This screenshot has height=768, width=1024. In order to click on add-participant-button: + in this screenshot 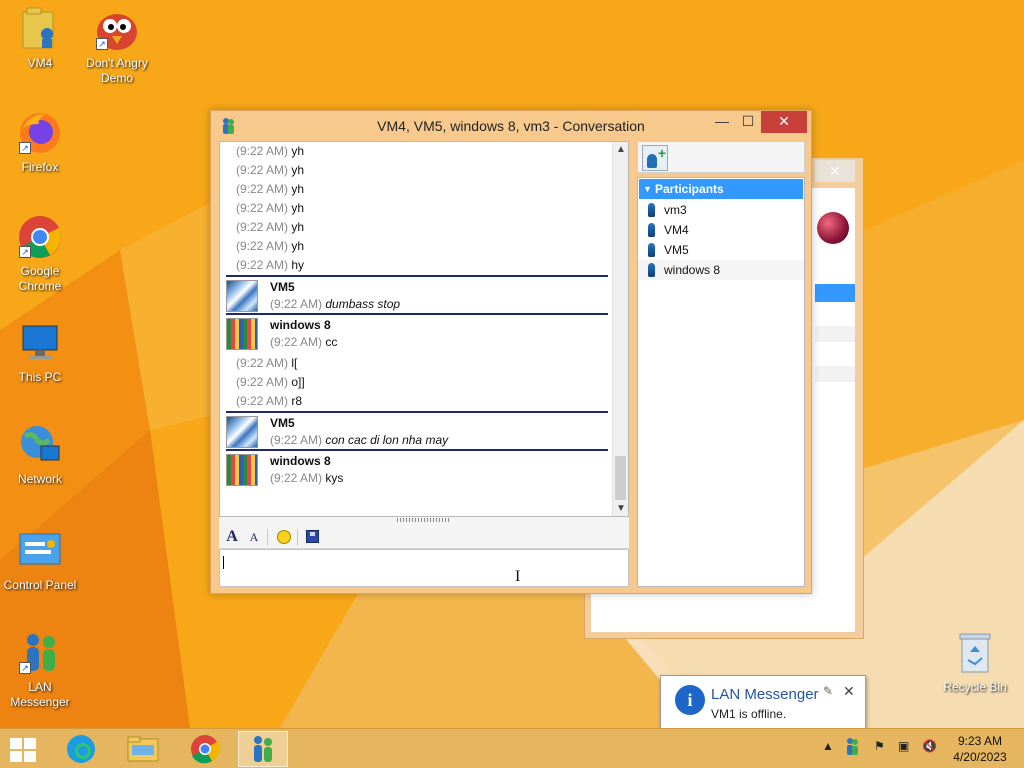, I will do `click(655, 158)`.